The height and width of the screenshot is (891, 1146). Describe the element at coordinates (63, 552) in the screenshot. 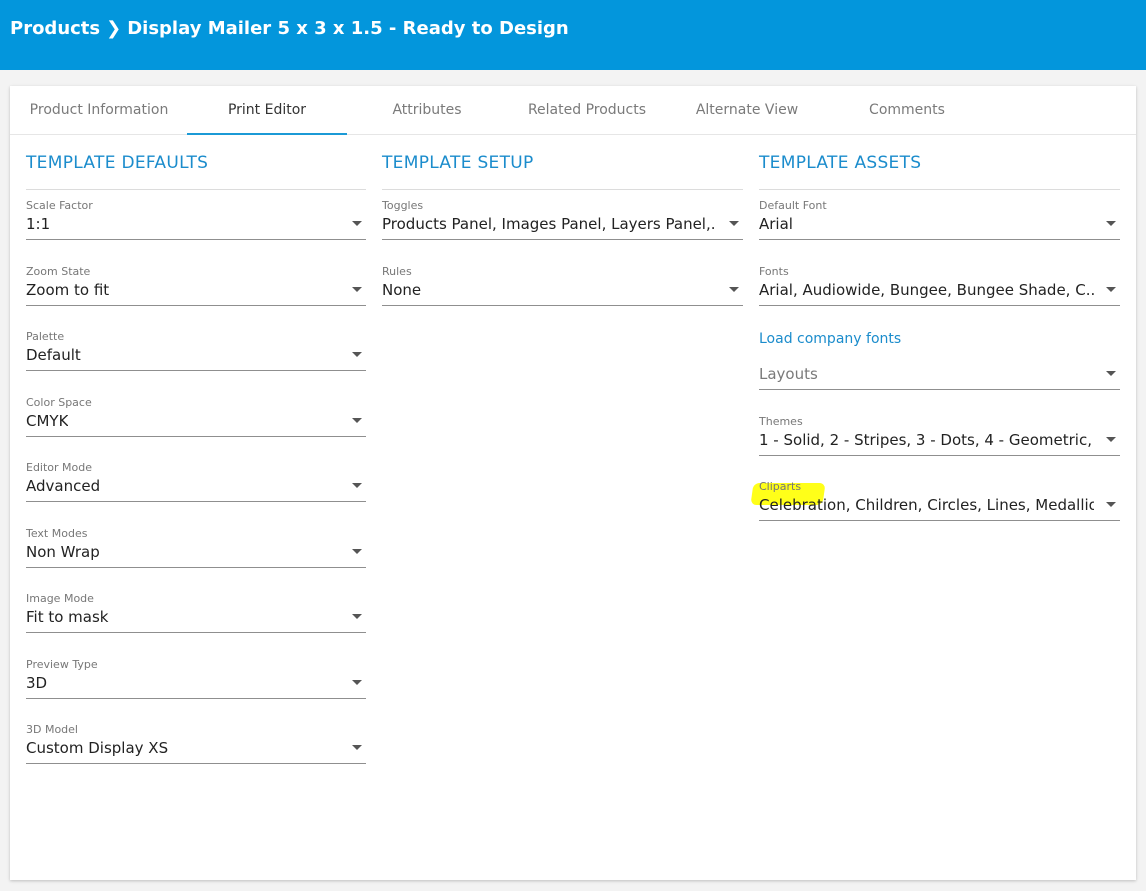

I see `field-value: Non Wrap` at that location.